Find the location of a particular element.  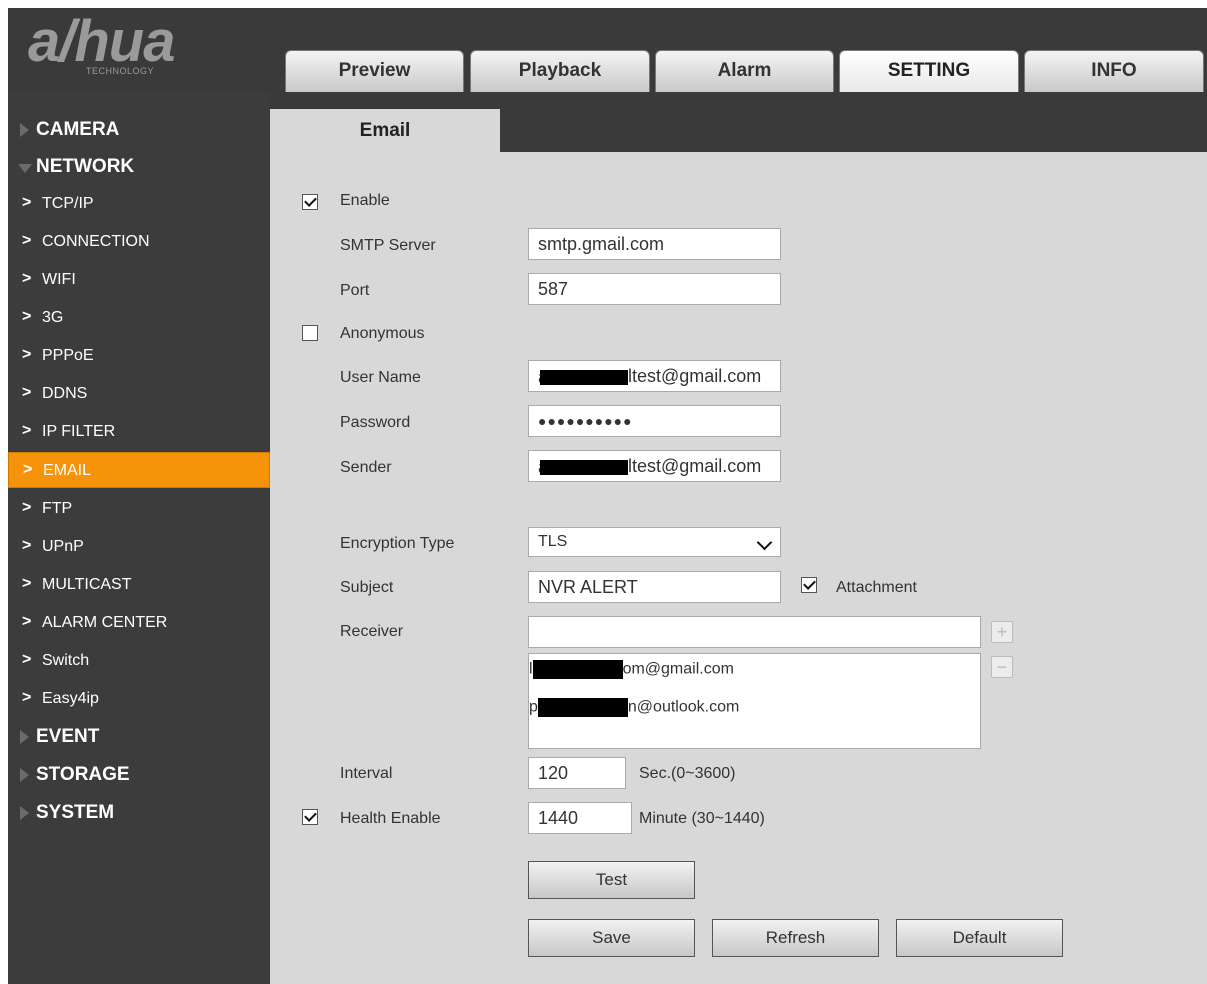

expanded-triangle-icon is located at coordinates (25, 168).